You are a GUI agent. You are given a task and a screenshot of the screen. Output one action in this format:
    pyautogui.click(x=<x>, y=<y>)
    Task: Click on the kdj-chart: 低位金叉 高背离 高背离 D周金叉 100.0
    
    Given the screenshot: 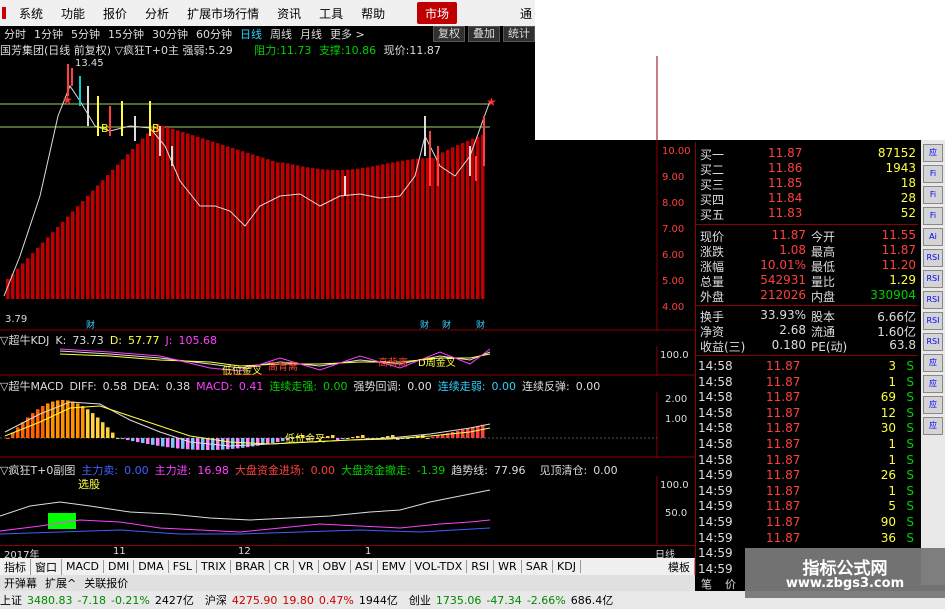 What is the action you would take?
    pyautogui.click(x=347, y=361)
    